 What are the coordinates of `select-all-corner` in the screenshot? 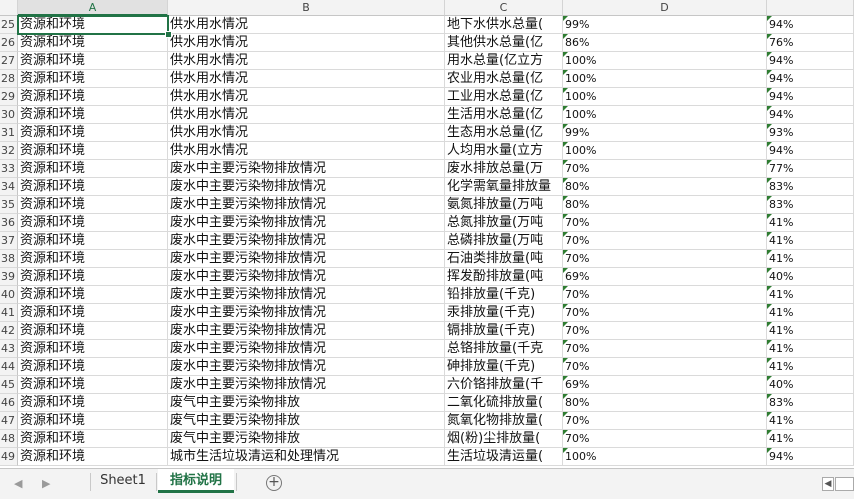 It's located at (9, 8).